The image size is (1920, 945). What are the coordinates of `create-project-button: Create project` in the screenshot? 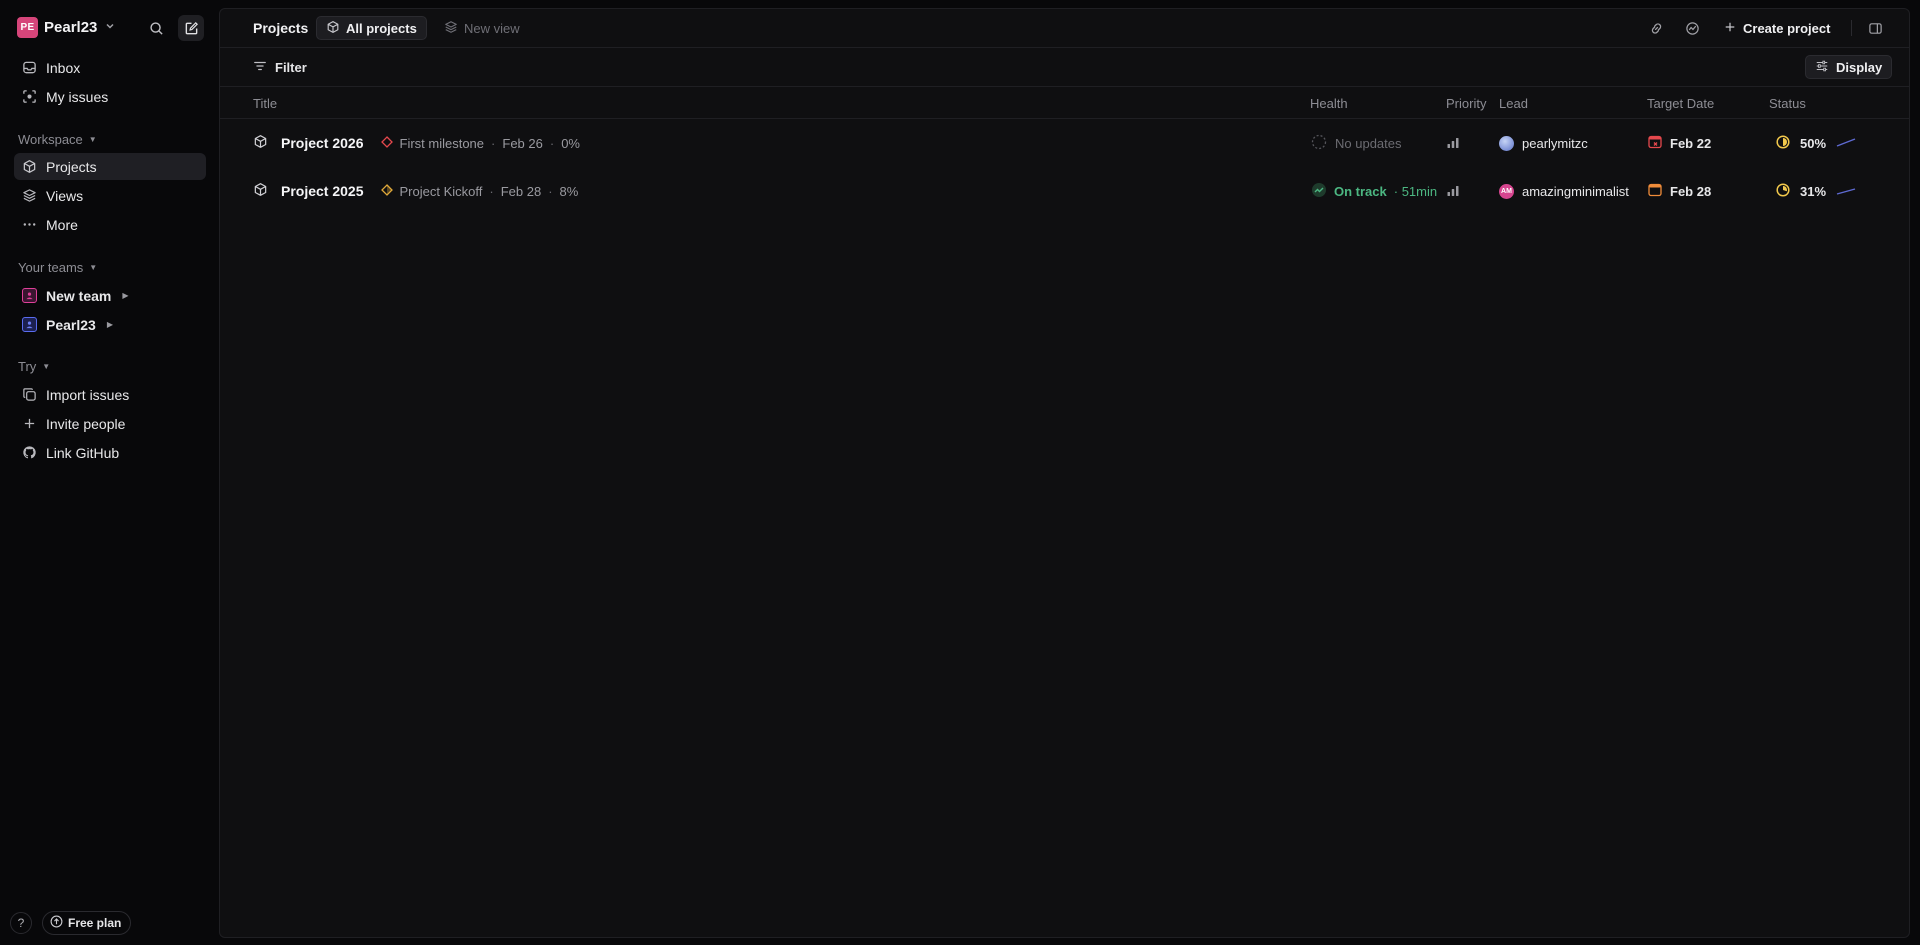 It's located at (1777, 28).